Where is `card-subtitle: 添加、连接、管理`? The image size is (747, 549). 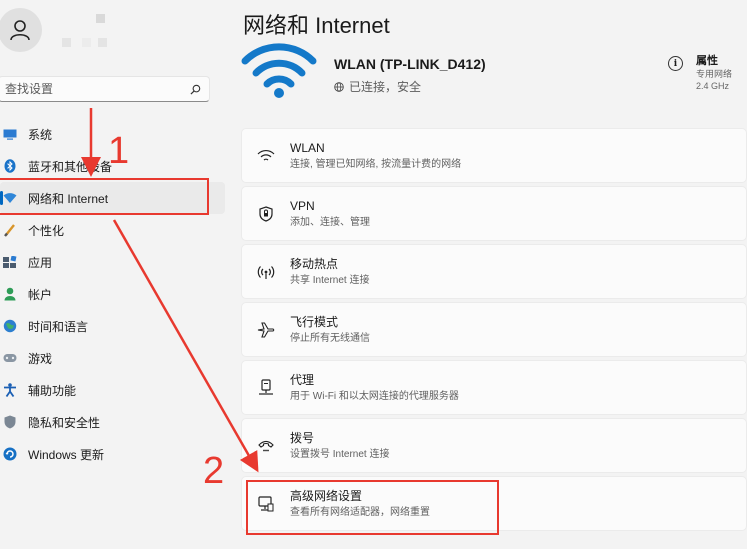 card-subtitle: 添加、连接、管理 is located at coordinates (330, 222).